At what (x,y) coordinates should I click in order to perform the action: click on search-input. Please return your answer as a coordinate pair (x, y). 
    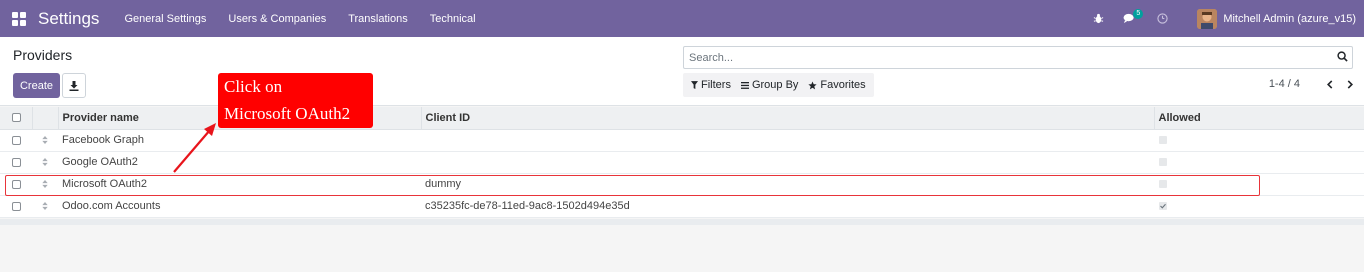
    Looking at the image, I should click on (999, 58).